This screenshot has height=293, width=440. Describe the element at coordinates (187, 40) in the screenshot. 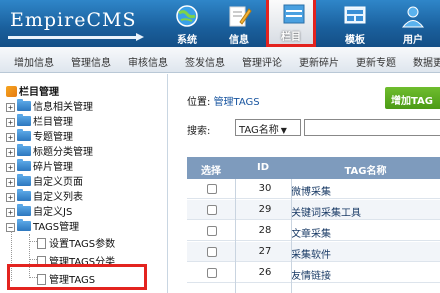

I see `nav-label: 系统` at that location.